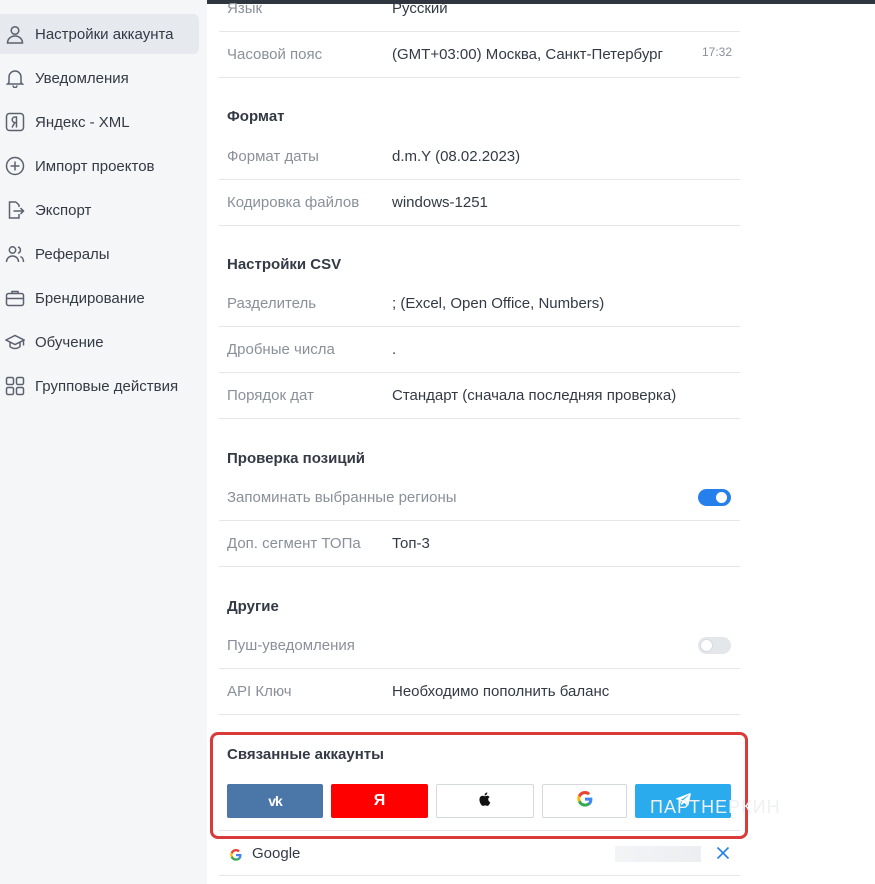 The image size is (875, 884). What do you see at coordinates (479, 350) in the screenshot?
I see `decimals-row: Дробные числа .` at bounding box center [479, 350].